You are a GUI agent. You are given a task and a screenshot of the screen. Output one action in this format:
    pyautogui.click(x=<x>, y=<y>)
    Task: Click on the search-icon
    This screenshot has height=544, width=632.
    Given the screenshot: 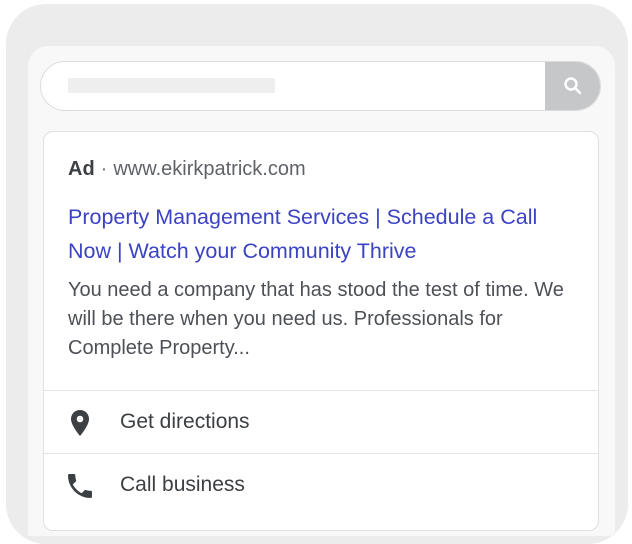 What is the action you would take?
    pyautogui.click(x=573, y=86)
    